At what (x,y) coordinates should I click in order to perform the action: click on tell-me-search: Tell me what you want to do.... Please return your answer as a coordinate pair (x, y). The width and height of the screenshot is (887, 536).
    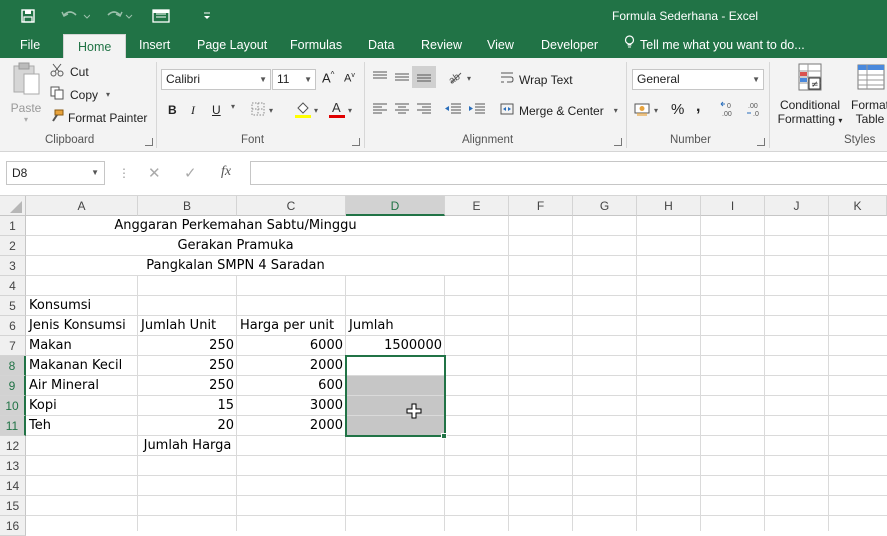
    Looking at the image, I should click on (714, 45).